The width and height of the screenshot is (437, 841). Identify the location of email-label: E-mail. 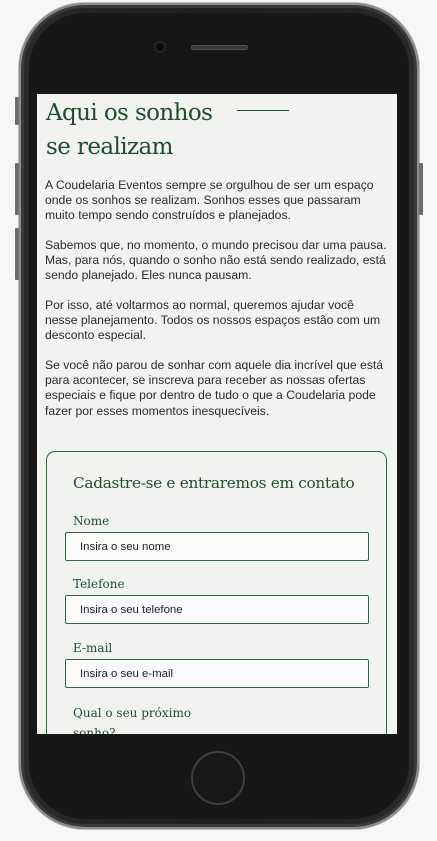
(93, 648).